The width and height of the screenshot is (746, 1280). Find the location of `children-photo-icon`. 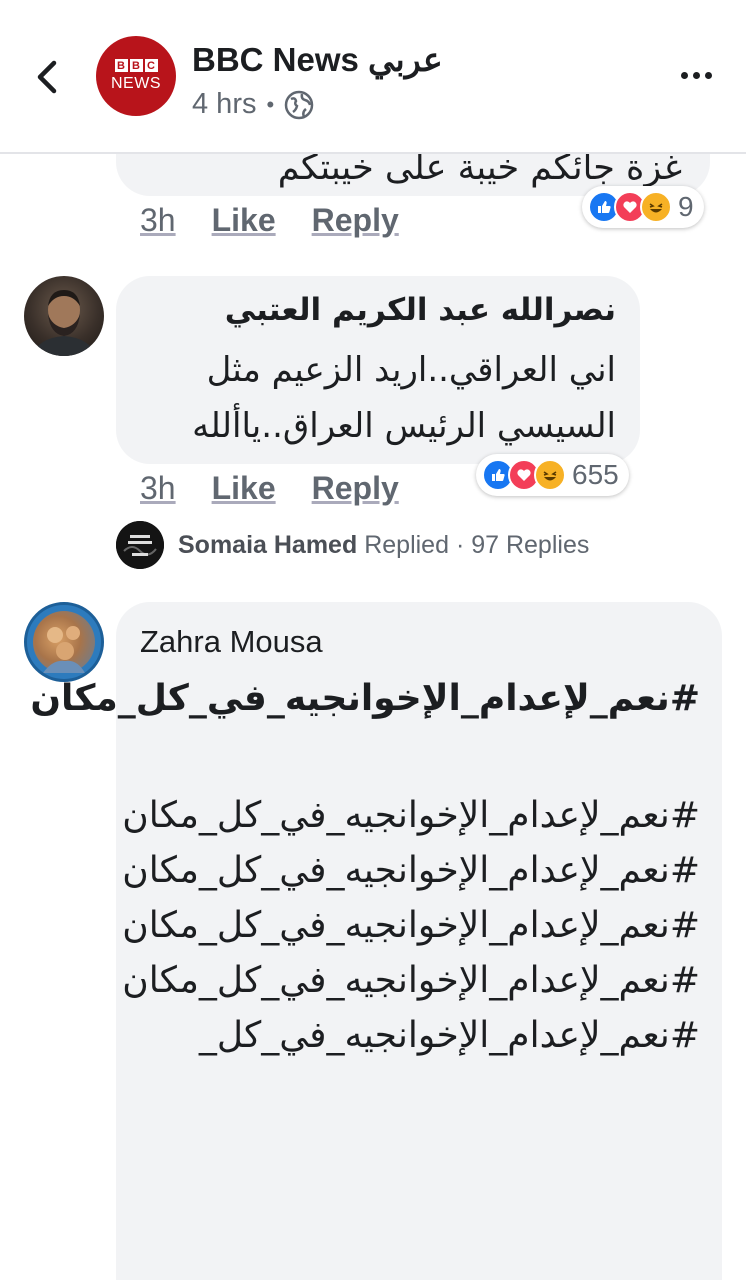

children-photo-icon is located at coordinates (64, 649).